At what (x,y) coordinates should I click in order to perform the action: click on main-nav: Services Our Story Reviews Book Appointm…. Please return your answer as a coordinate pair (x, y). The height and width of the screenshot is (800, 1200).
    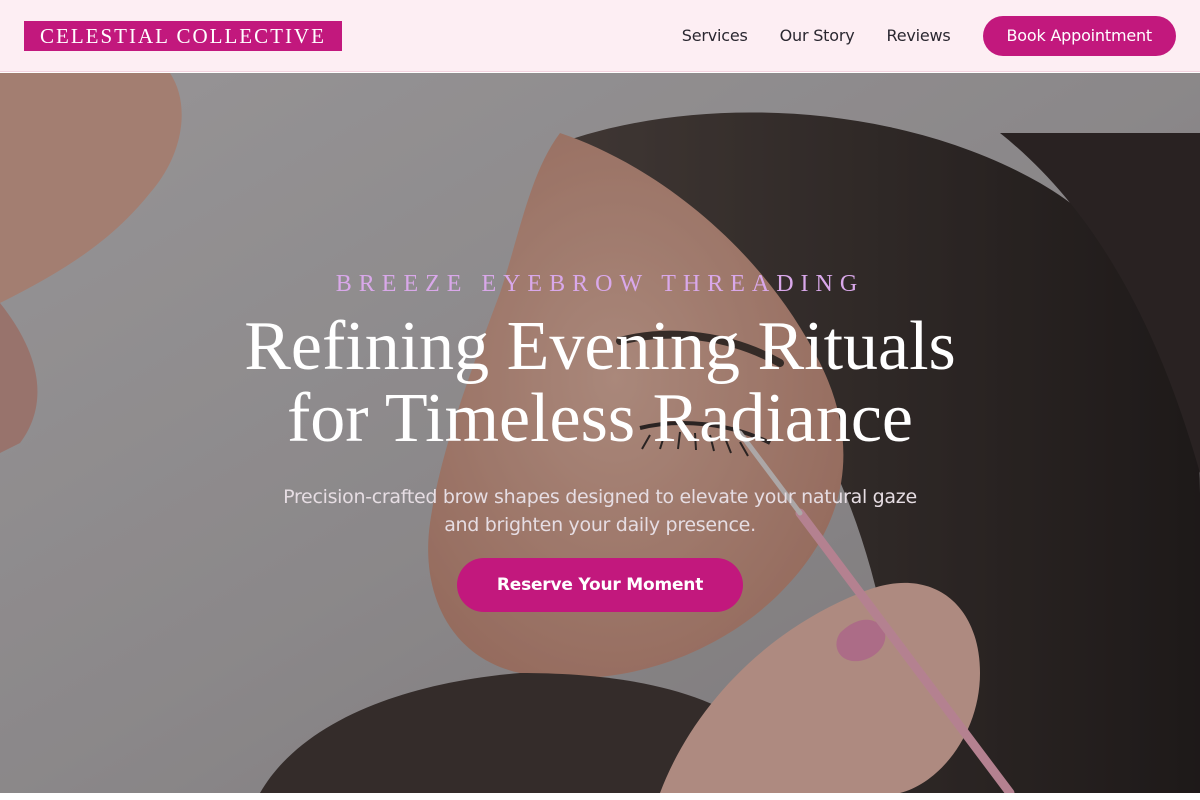
    Looking at the image, I should click on (929, 35).